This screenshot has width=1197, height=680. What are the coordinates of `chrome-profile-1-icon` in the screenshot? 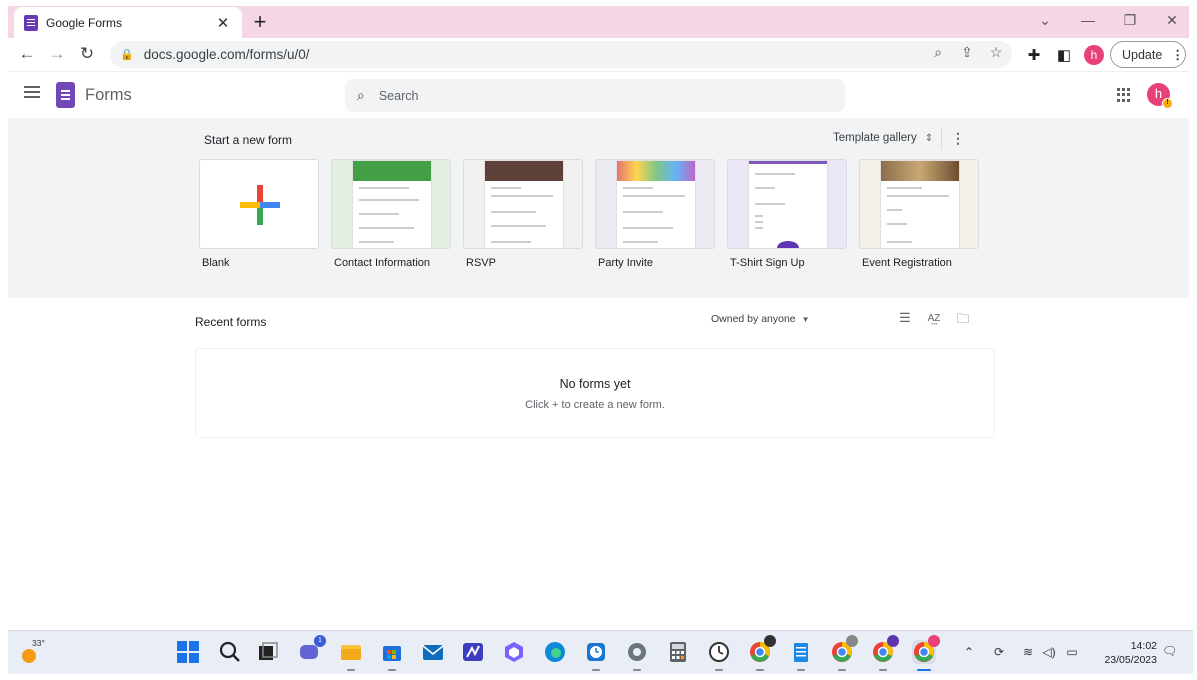 It's located at (762, 653).